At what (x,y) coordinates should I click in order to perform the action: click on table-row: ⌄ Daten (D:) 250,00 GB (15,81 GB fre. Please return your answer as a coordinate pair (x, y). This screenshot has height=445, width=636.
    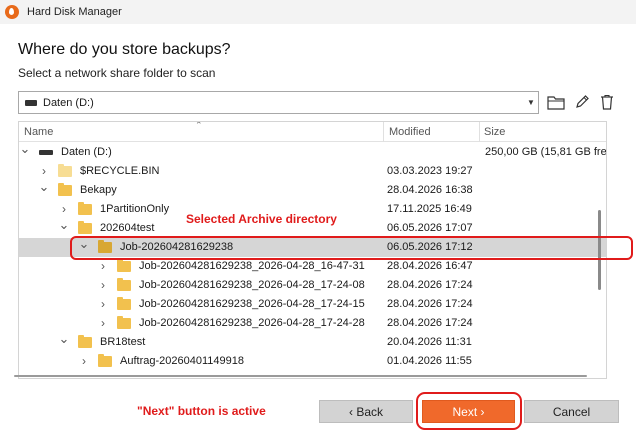
    Looking at the image, I should click on (313, 152).